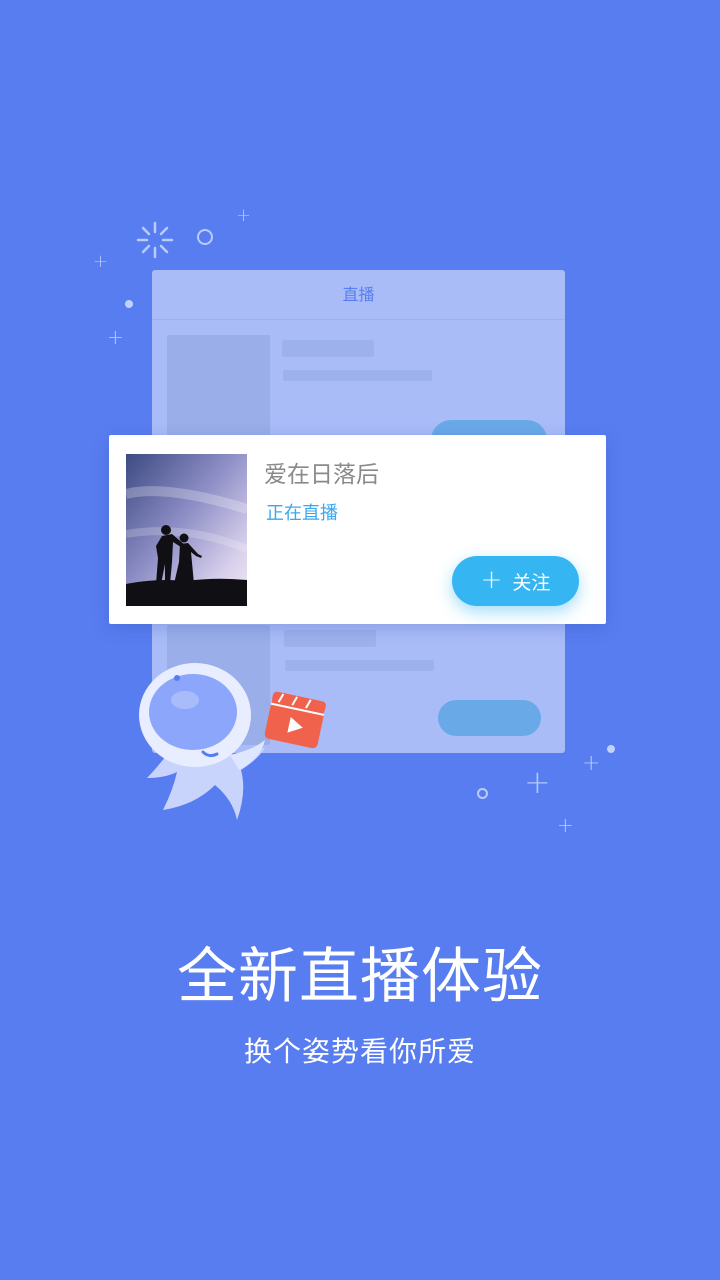  Describe the element at coordinates (531, 582) in the screenshot. I see `follow-button-label: 关注` at that location.